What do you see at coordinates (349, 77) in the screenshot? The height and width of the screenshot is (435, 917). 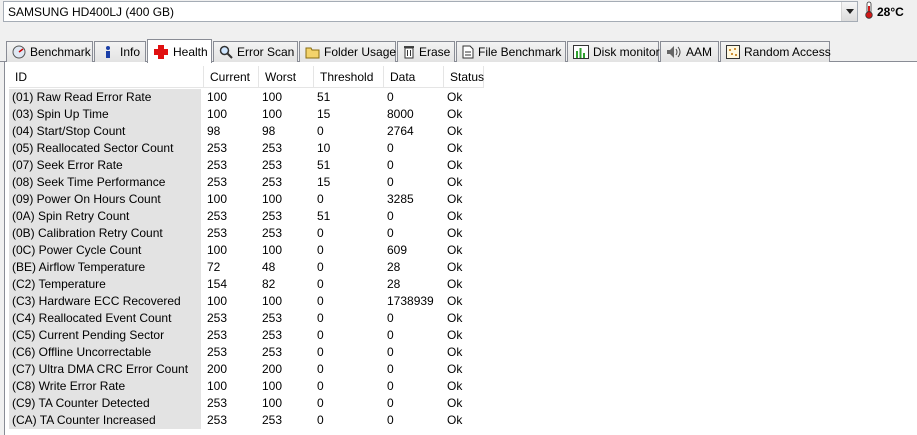 I see `column-header-threshold: Threshold` at bounding box center [349, 77].